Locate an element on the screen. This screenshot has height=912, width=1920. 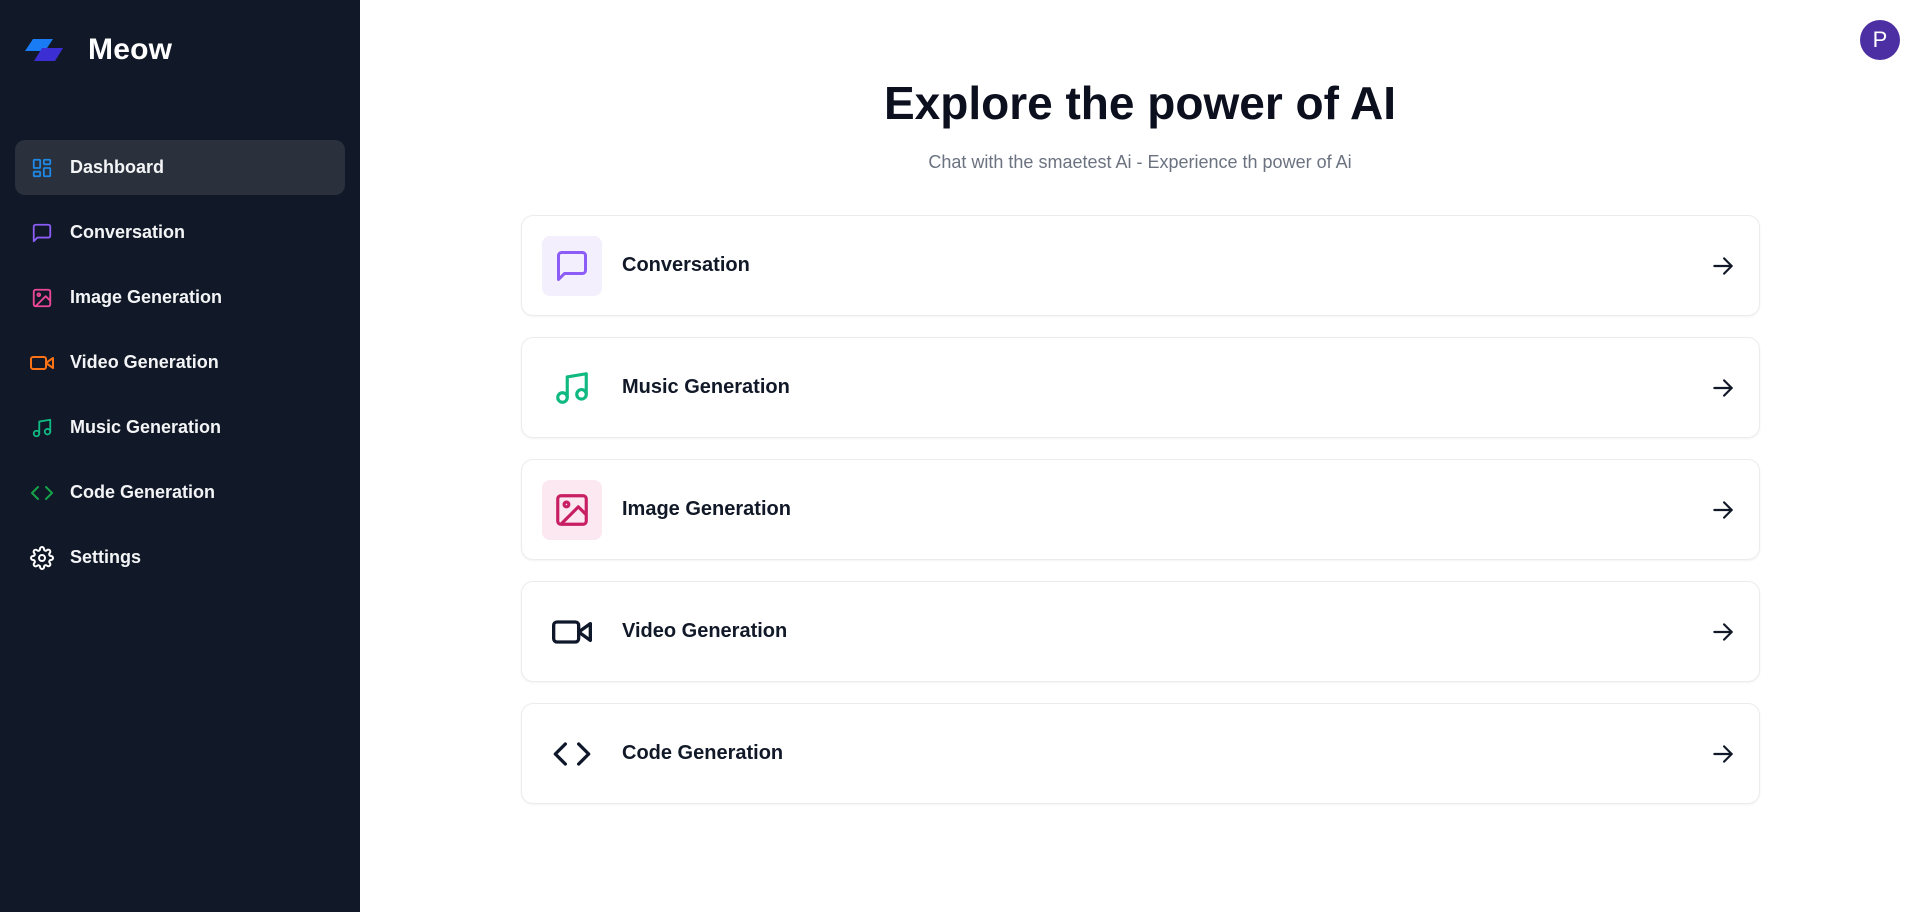
logo-link: Meow is located at coordinates (180, 50).